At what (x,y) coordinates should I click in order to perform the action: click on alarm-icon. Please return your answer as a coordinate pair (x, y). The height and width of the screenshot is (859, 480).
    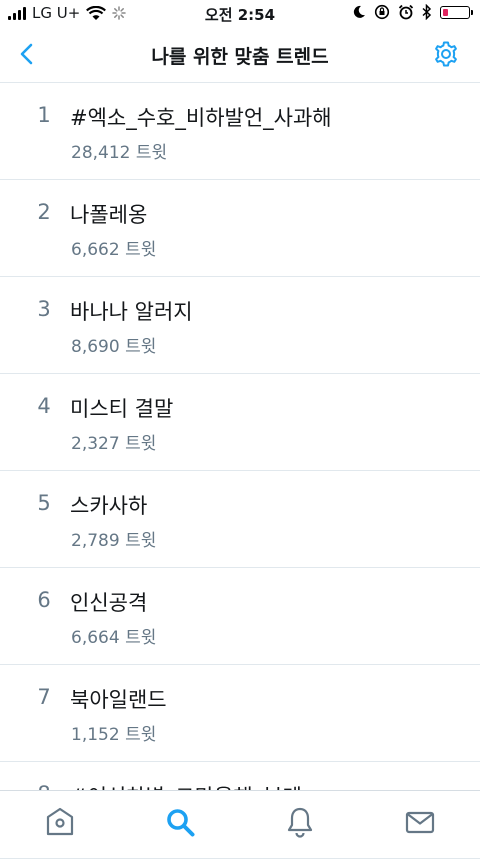
    Looking at the image, I should click on (406, 12).